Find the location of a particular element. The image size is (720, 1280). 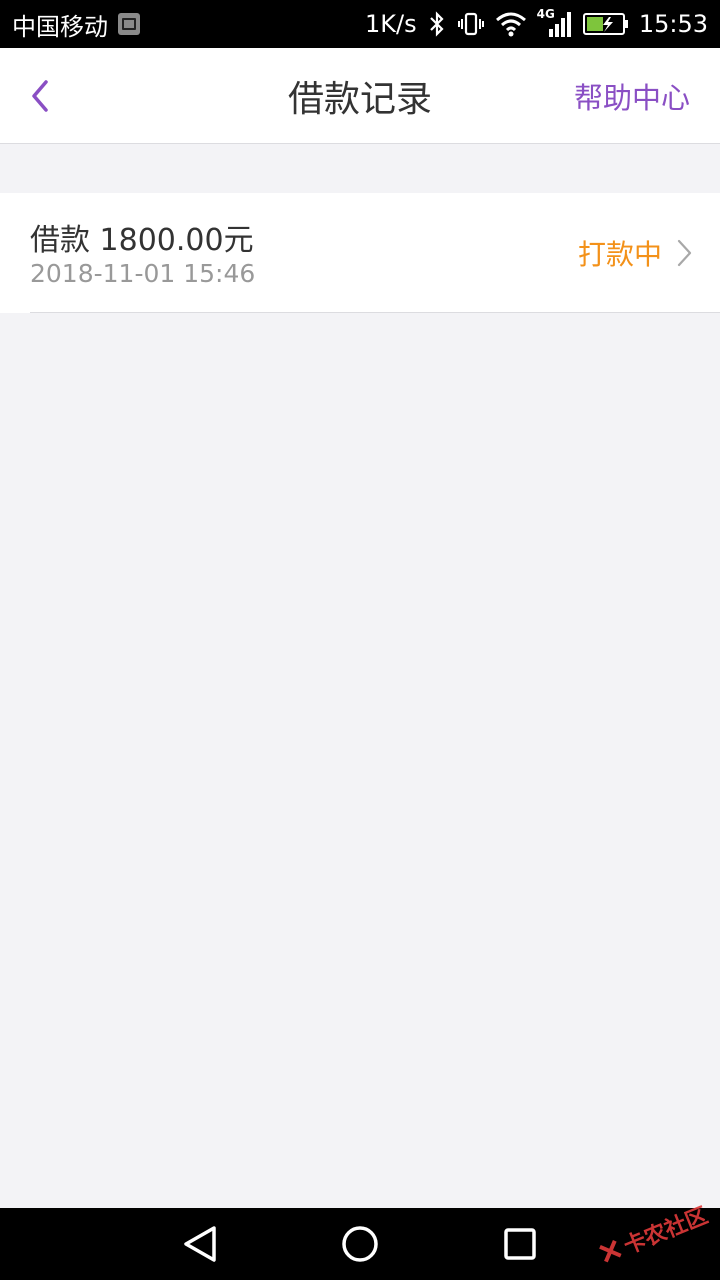

loan-record-list: 借款 1800.00元 2018-11-01 15:46 打款中 is located at coordinates (360, 253).